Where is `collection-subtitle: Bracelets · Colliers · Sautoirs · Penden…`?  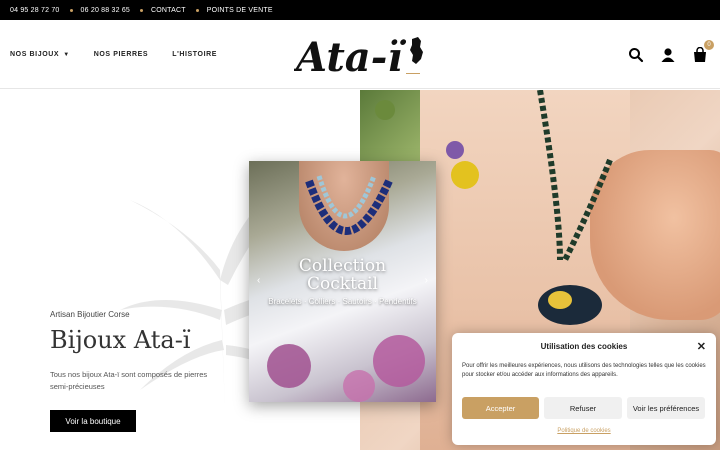
collection-subtitle: Bracelets · Colliers · Sautoirs · Penden… is located at coordinates (342, 301).